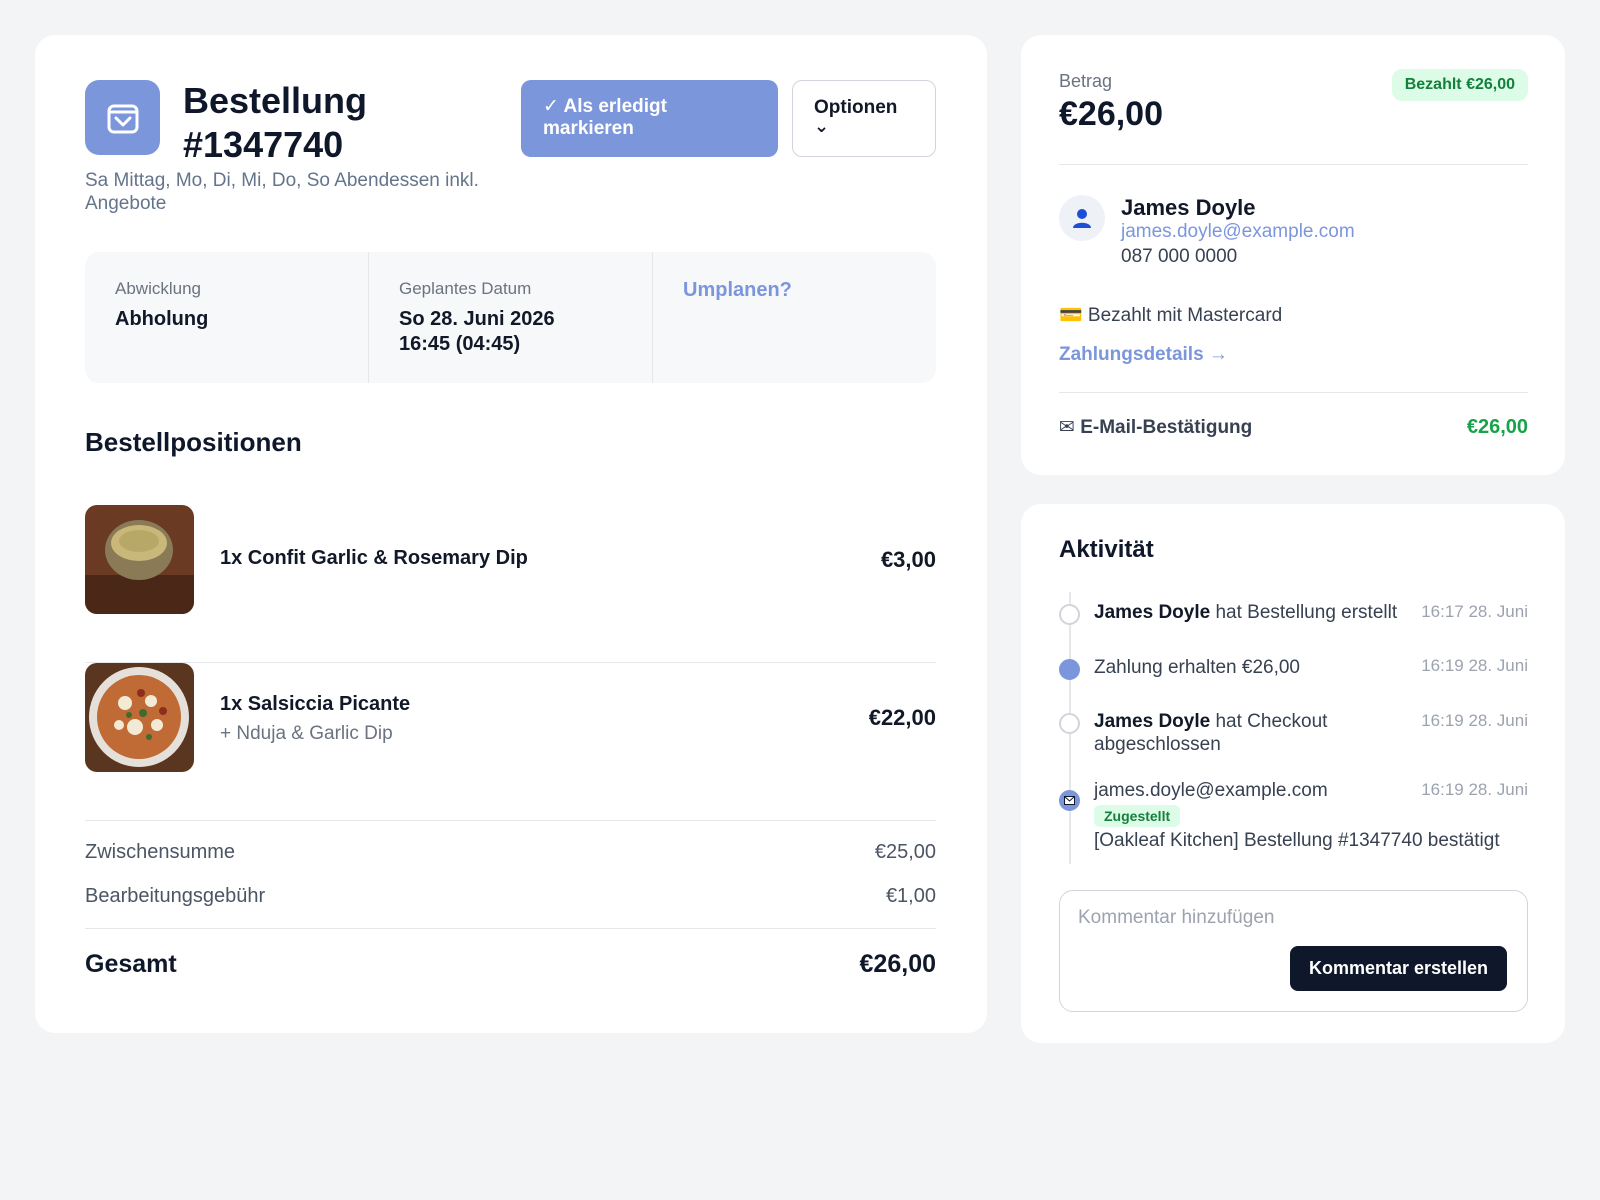  What do you see at coordinates (465, 288) in the screenshot?
I see `date-label: Geplantes Datum` at bounding box center [465, 288].